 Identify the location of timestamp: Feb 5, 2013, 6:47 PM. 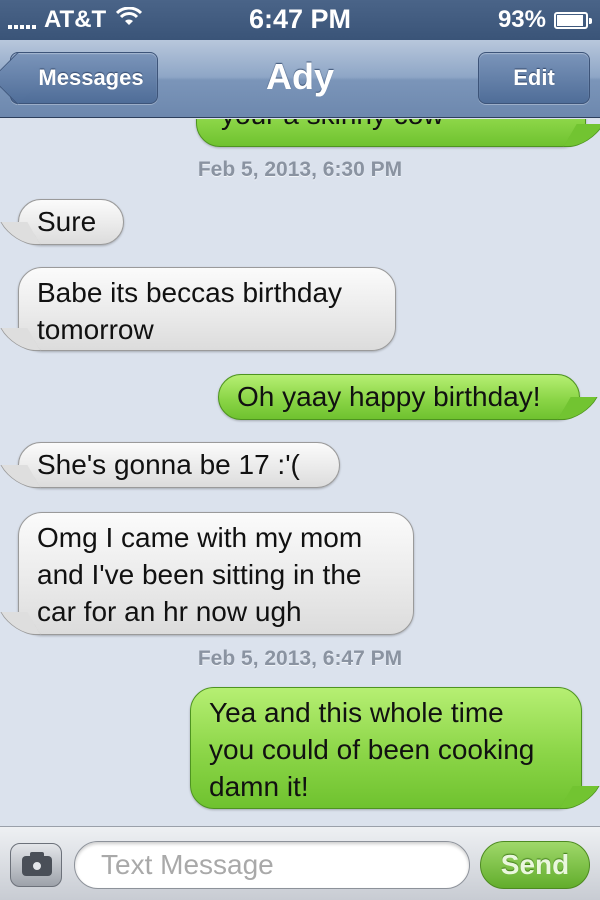
(300, 658).